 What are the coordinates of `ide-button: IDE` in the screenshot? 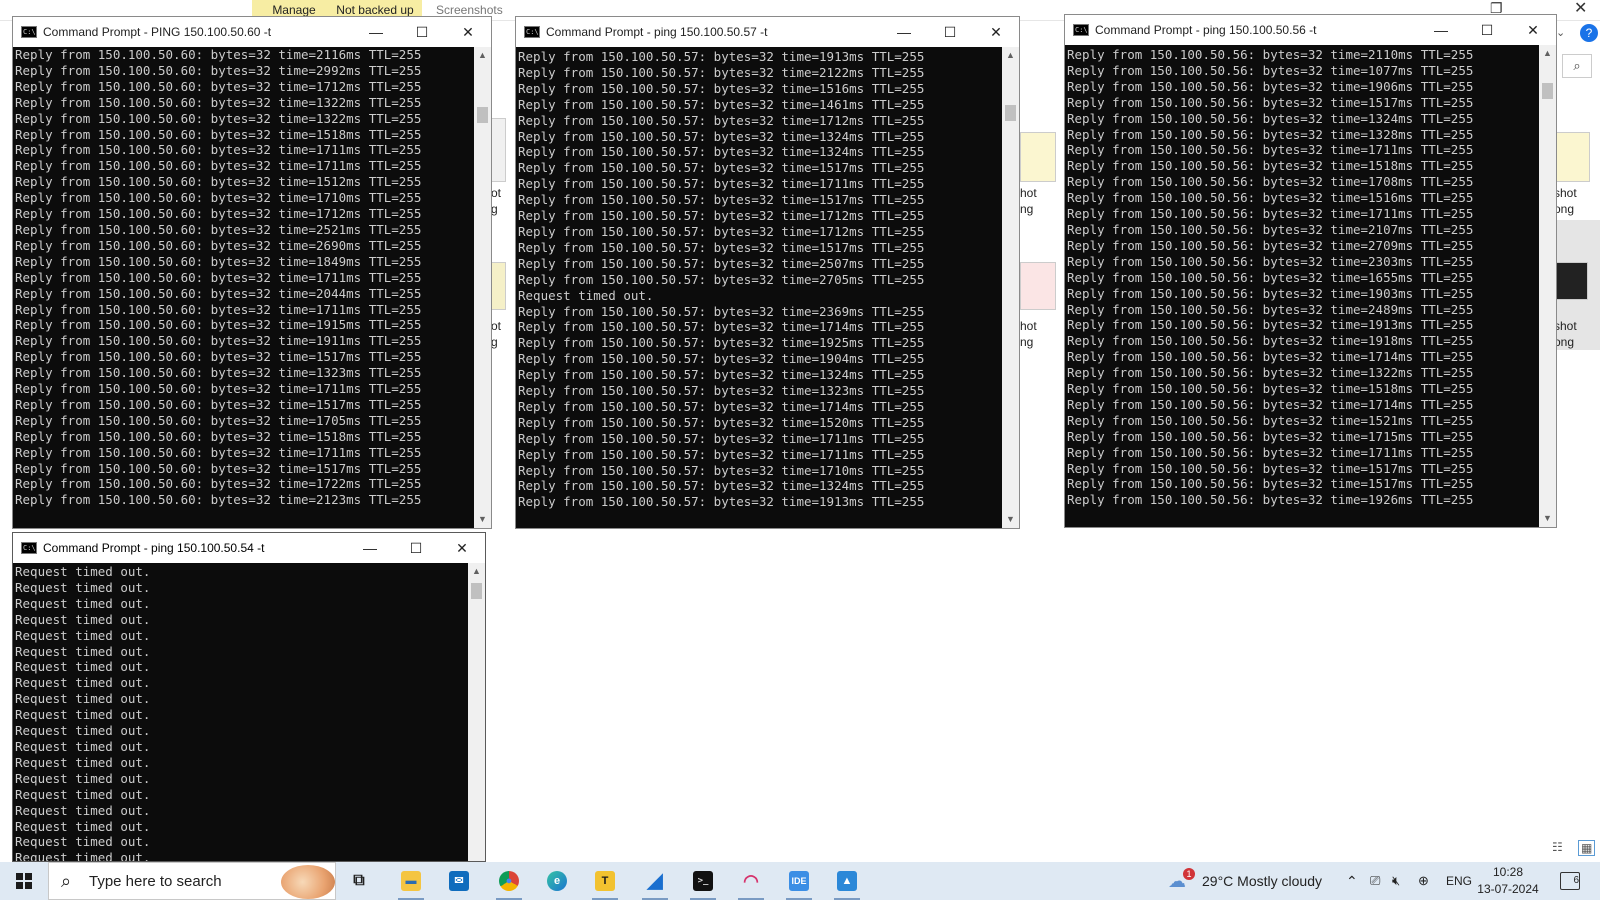 It's located at (799, 883).